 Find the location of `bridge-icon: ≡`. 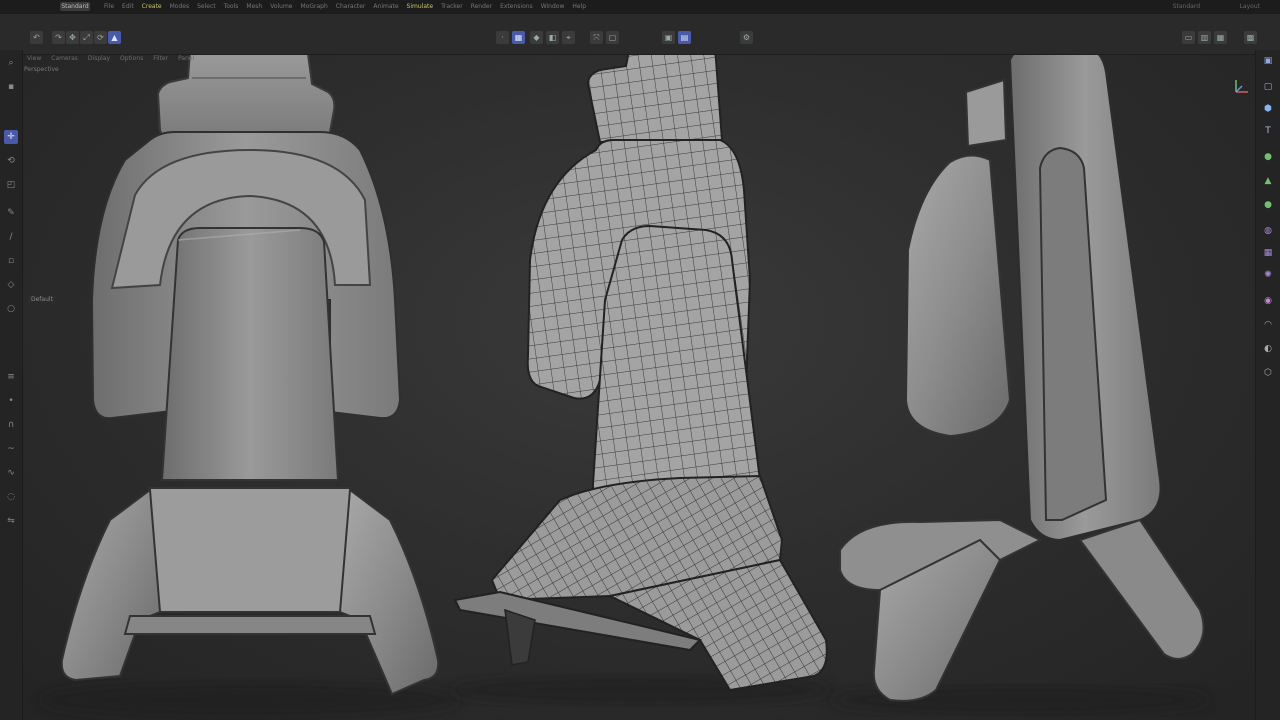

bridge-icon: ≡ is located at coordinates (11, 377).